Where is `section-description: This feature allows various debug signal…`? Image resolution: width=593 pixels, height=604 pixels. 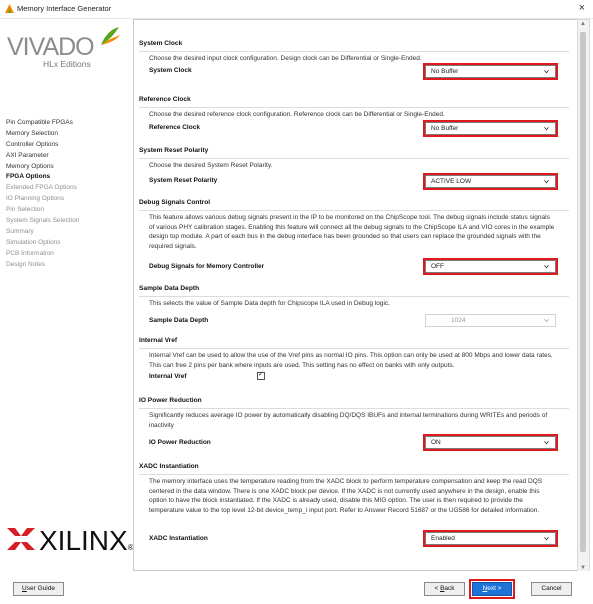 section-description: This feature allows various debug signal… is located at coordinates (352, 232).